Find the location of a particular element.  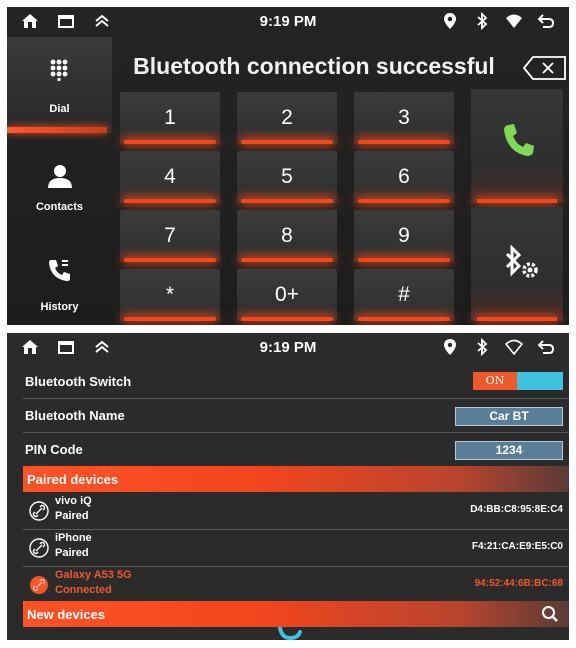

device-name: vivo iQ is located at coordinates (73, 501).